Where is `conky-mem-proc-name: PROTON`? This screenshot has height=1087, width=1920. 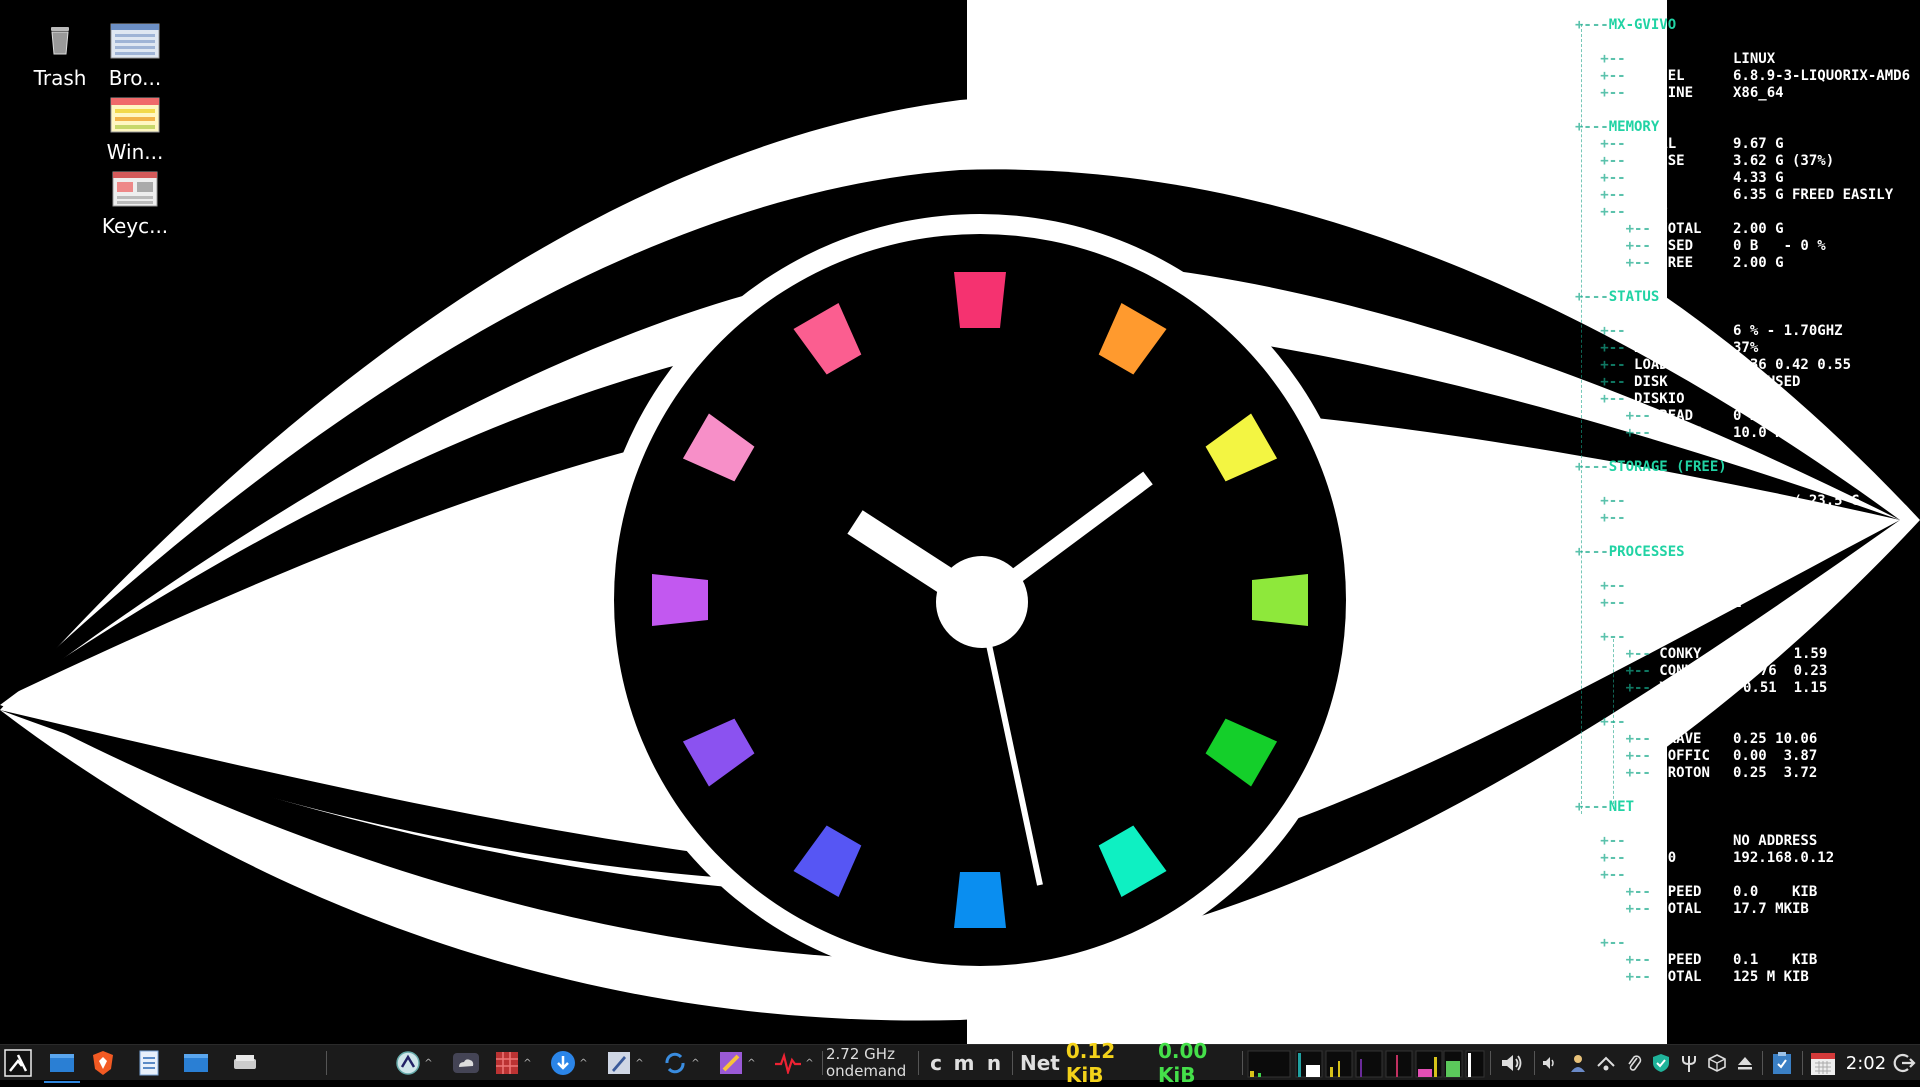
conky-mem-proc-name: PROTON is located at coordinates (1684, 773).